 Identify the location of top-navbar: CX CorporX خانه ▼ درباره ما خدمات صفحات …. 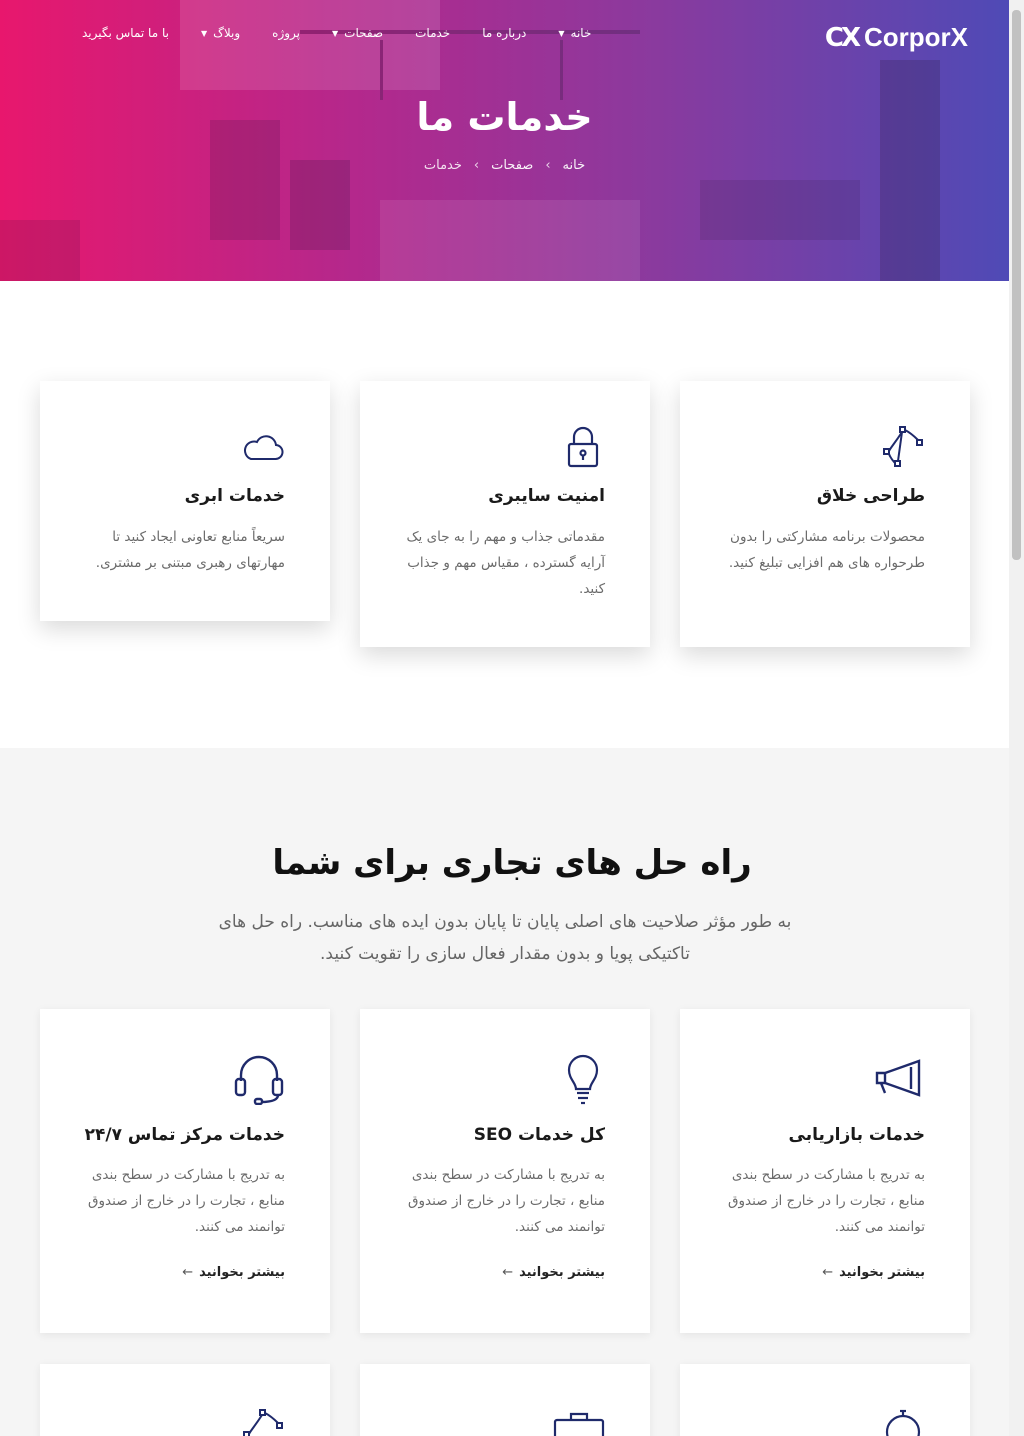
(504, 35).